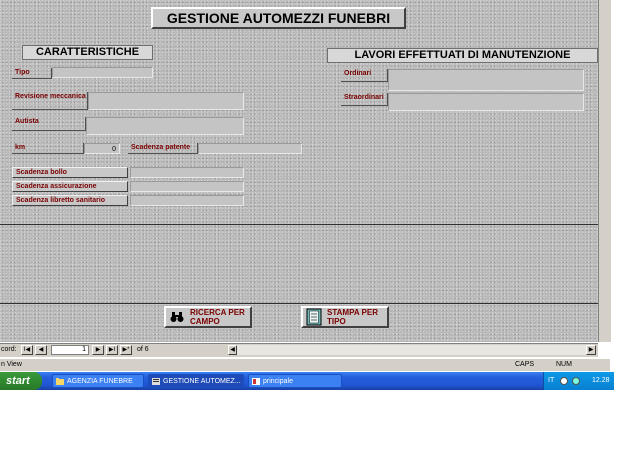 This screenshot has width=632, height=474. I want to click on scroll-left-button: ◀, so click(232, 350).